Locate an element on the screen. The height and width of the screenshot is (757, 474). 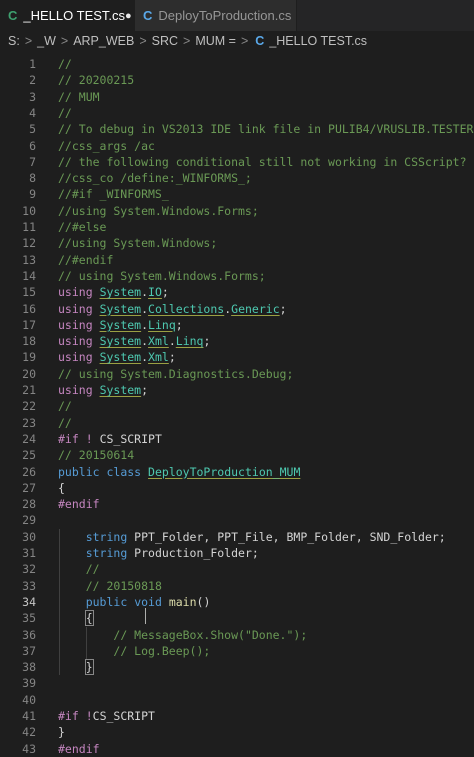
code-text: //#endif is located at coordinates (85, 260).